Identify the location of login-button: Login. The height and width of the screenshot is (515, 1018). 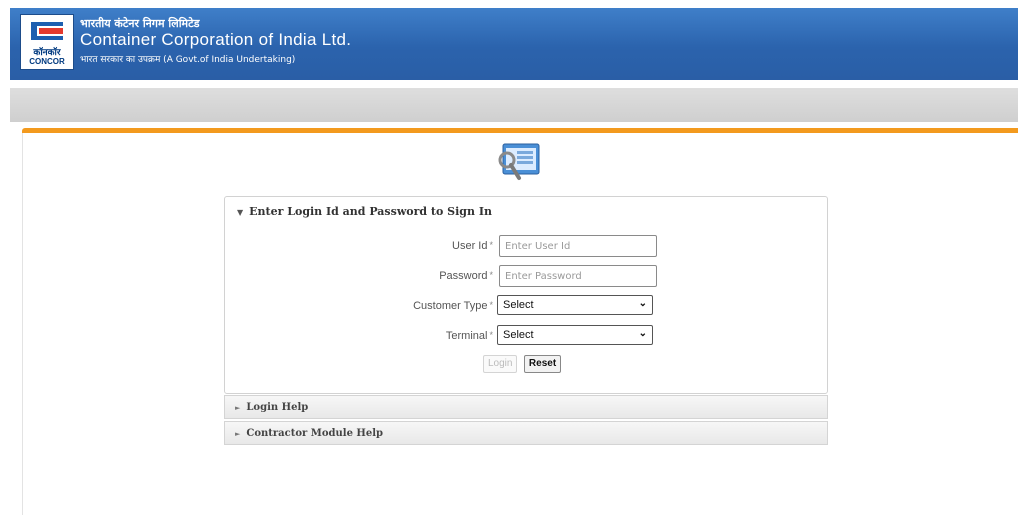
(500, 364).